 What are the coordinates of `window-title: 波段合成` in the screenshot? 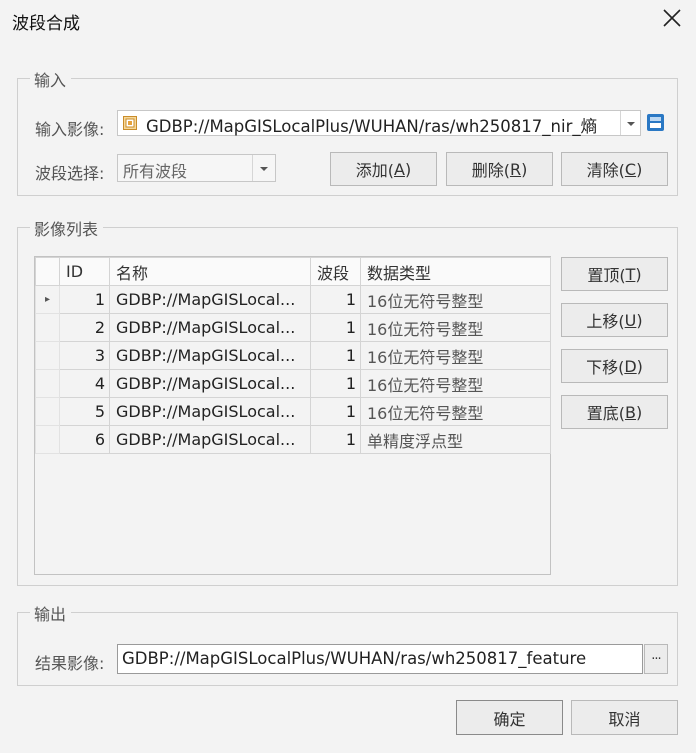 It's located at (46, 24).